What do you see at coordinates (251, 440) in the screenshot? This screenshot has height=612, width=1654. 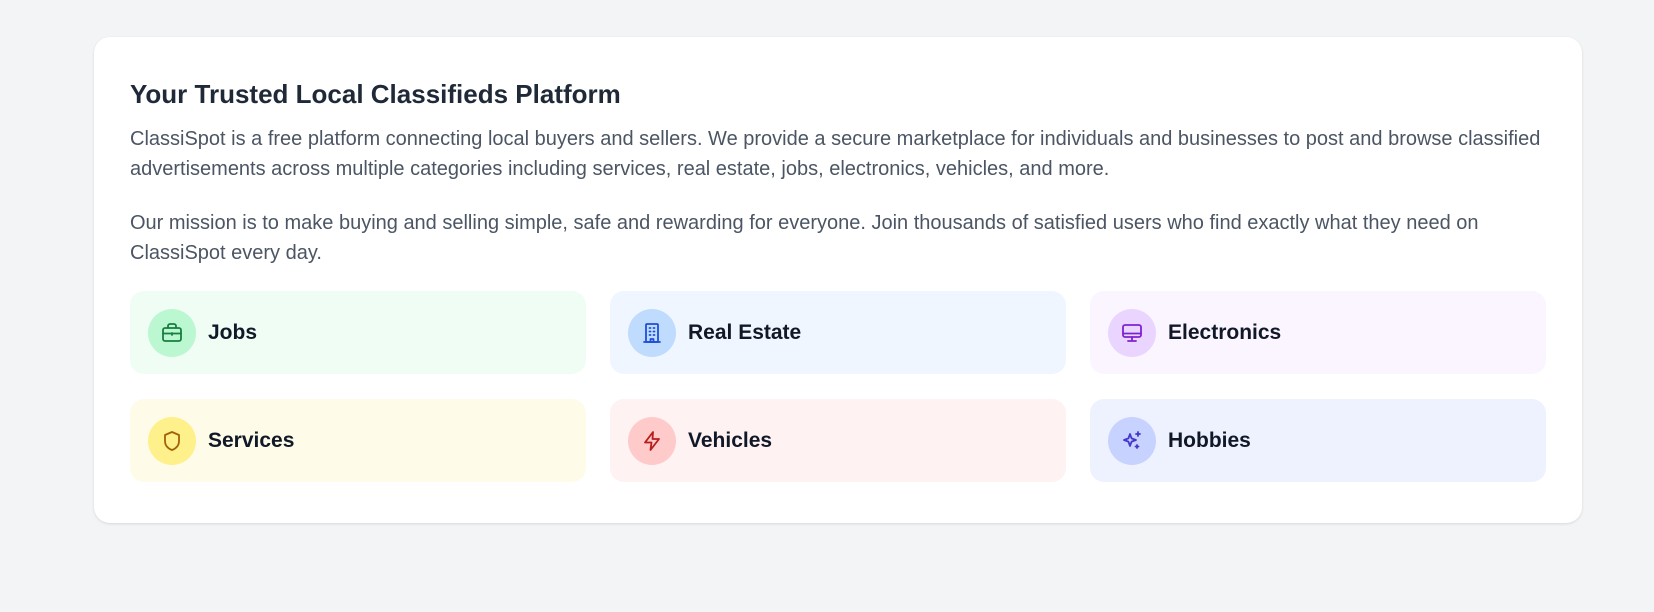 I see `category-label: Services` at bounding box center [251, 440].